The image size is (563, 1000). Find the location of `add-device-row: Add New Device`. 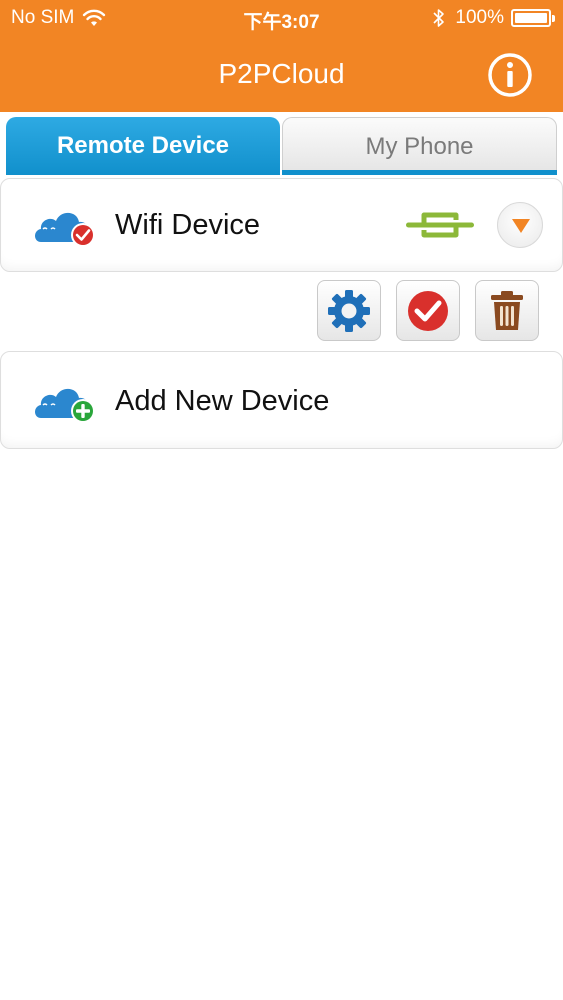

add-device-row: Add New Device is located at coordinates (281, 400).